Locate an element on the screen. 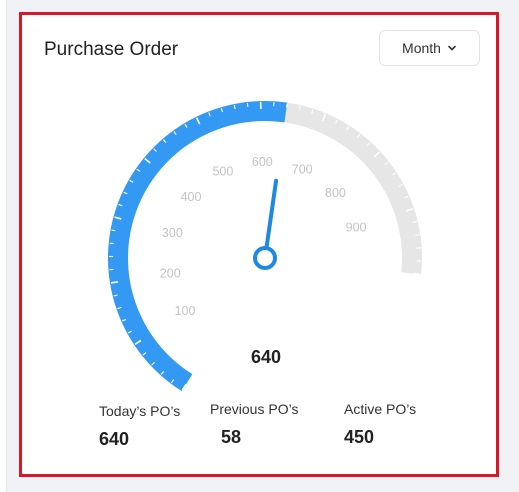 Image resolution: width=519 pixels, height=492 pixels. adjacent-panel-edge is located at coordinates (3, 246).